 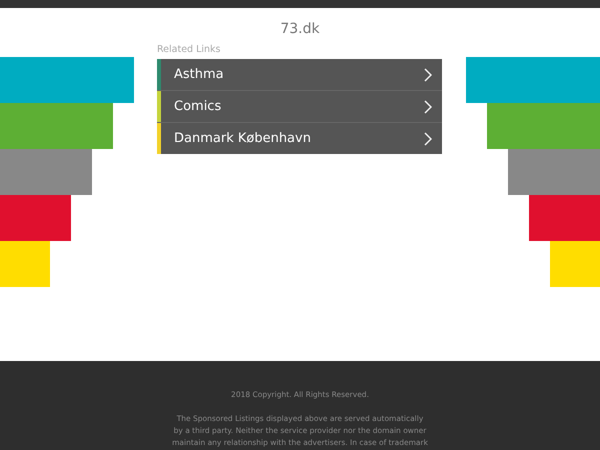 I want to click on related-links-heading: Related Links, so click(x=189, y=50).